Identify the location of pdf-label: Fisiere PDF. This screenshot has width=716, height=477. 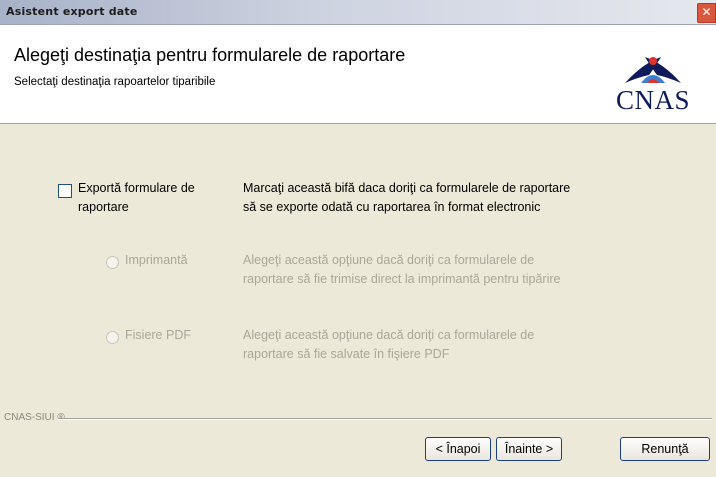
(158, 335).